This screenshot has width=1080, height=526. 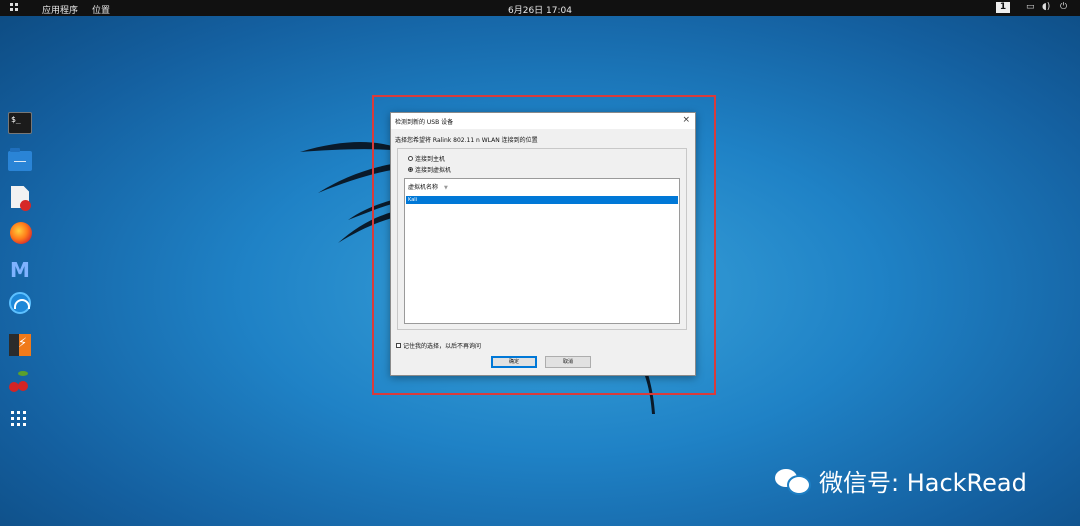 What do you see at coordinates (514, 362) in the screenshot?
I see `ok-button: 确定` at bounding box center [514, 362].